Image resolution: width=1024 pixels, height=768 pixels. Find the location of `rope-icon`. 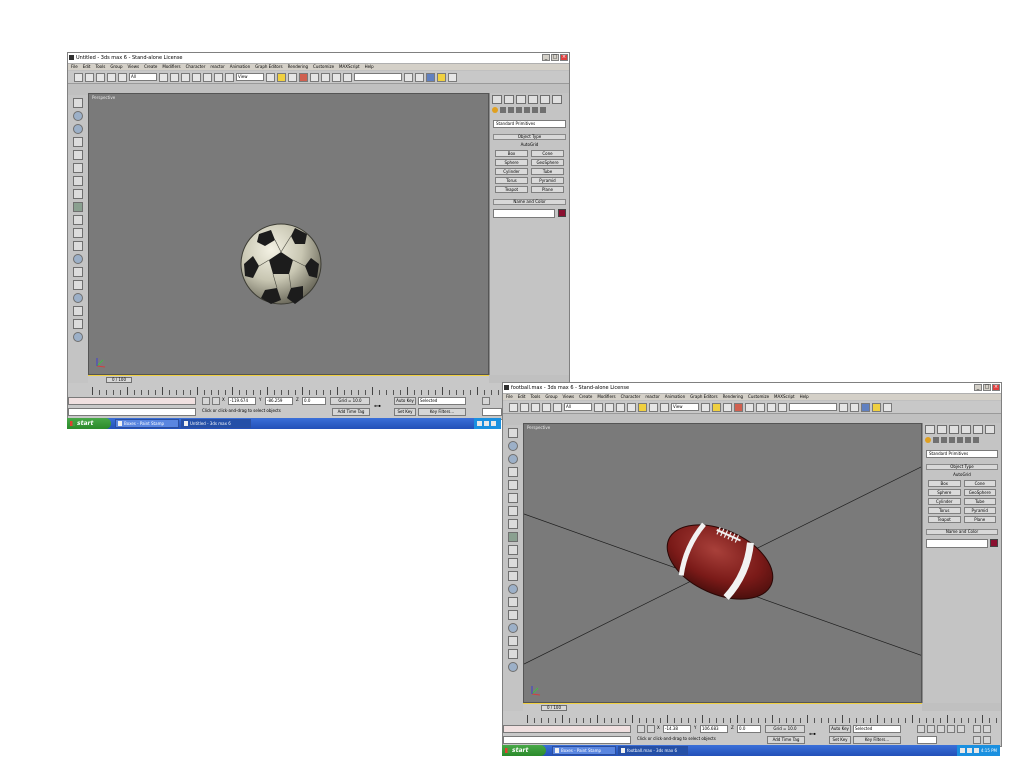

rope-icon is located at coordinates (513, 485).